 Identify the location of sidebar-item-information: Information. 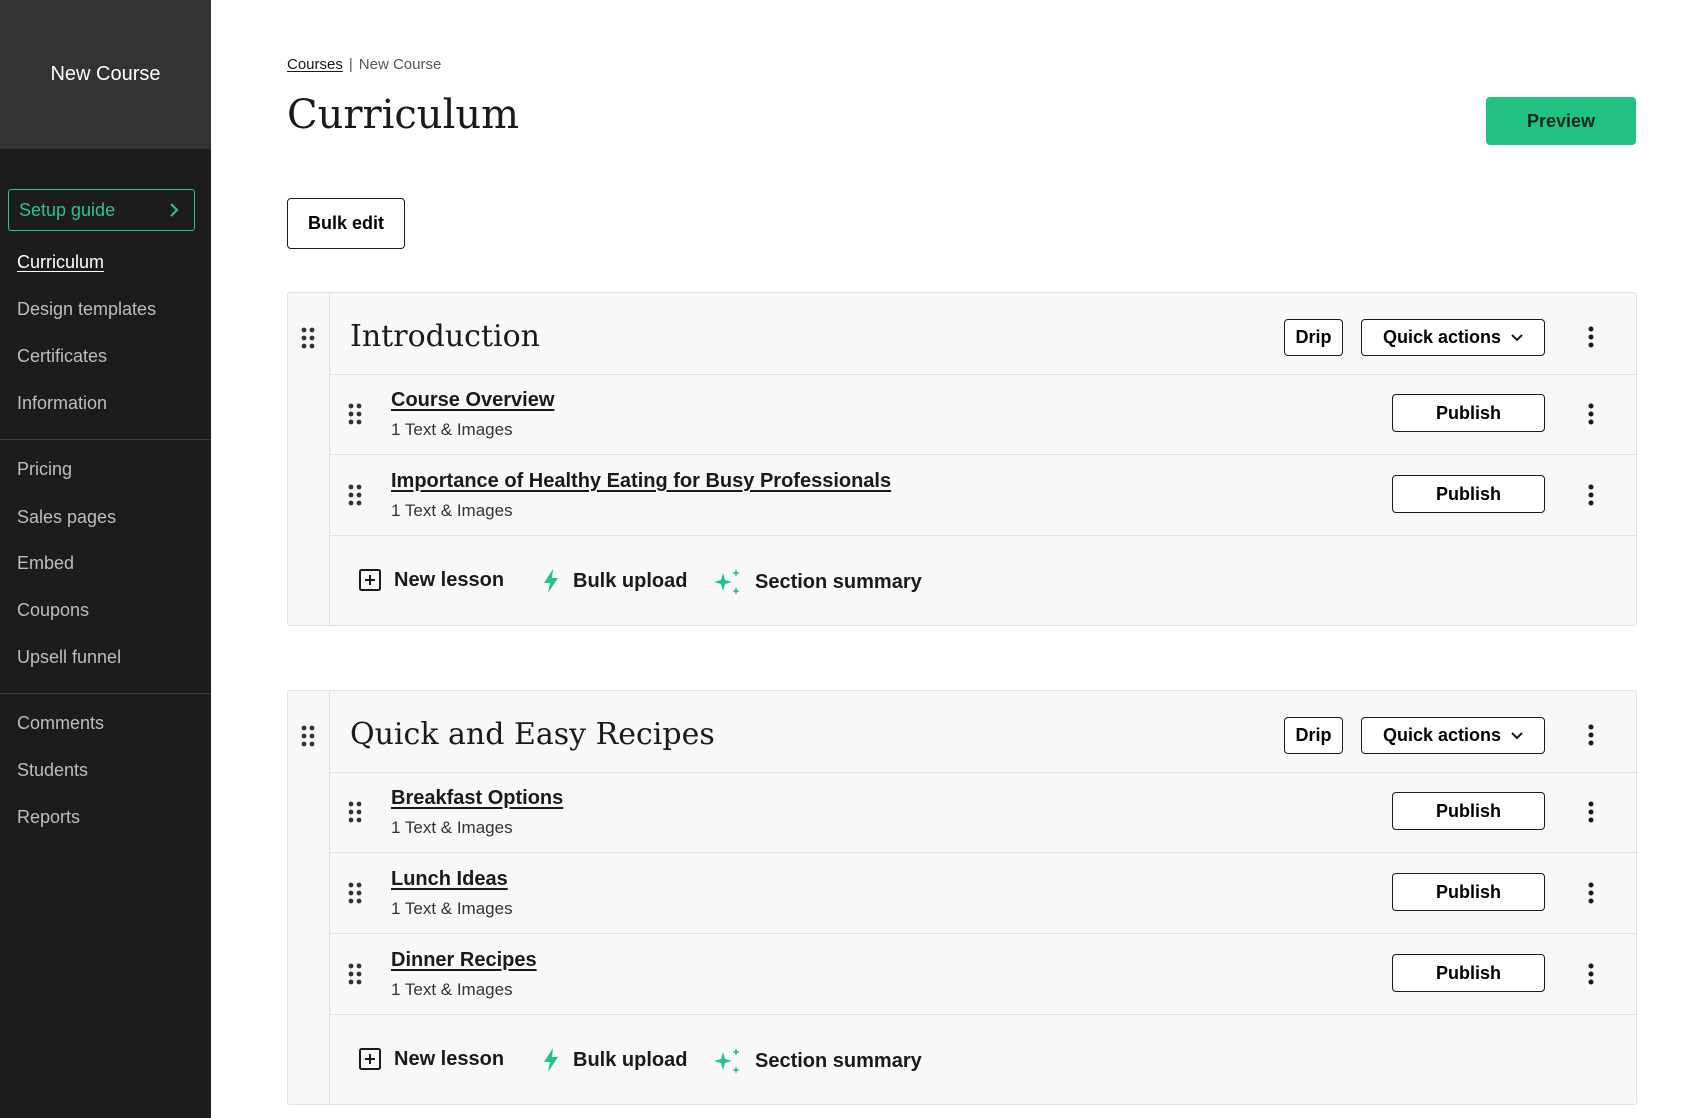
(62, 403).